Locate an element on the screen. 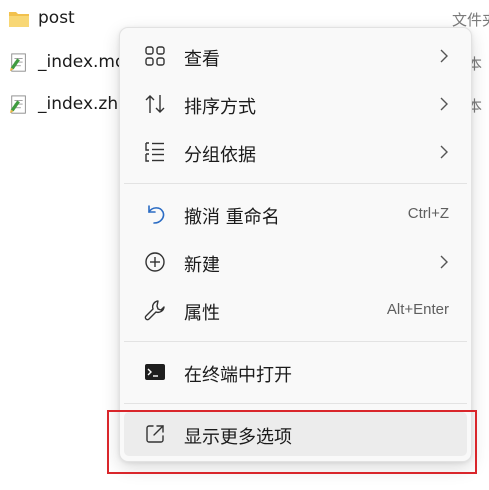 The image size is (489, 490). menu-item-label: 分组依据 is located at coordinates (220, 155).